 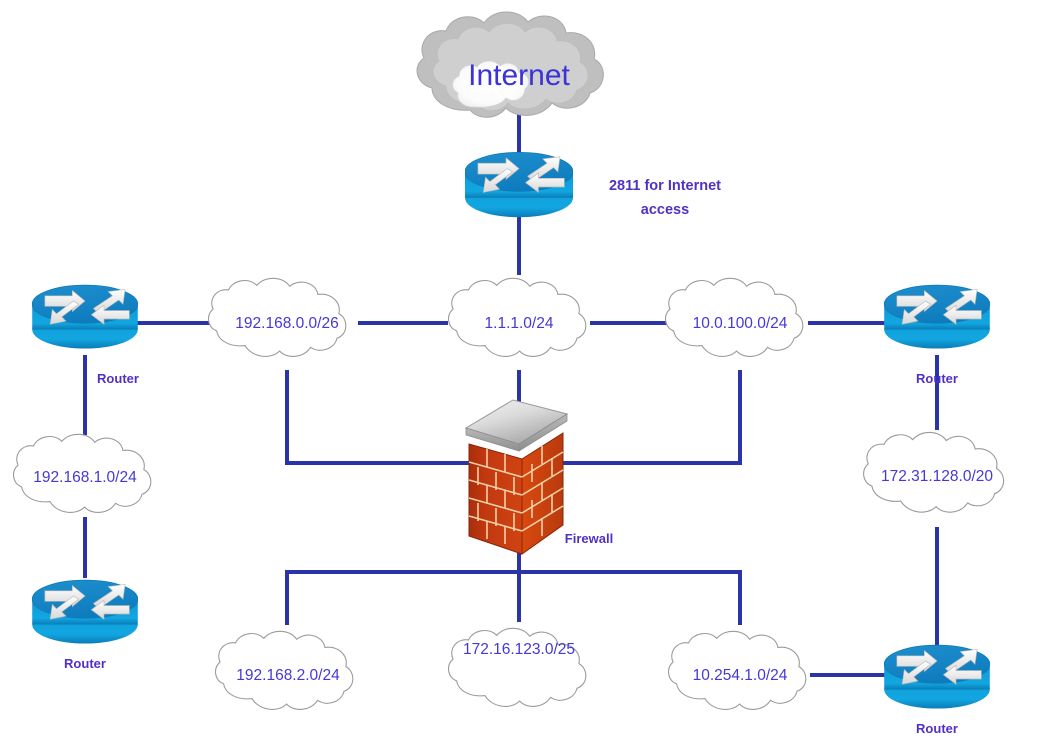 I want to click on net-192-168-0-0-26: 192.168.0.0/26, so click(x=277, y=317).